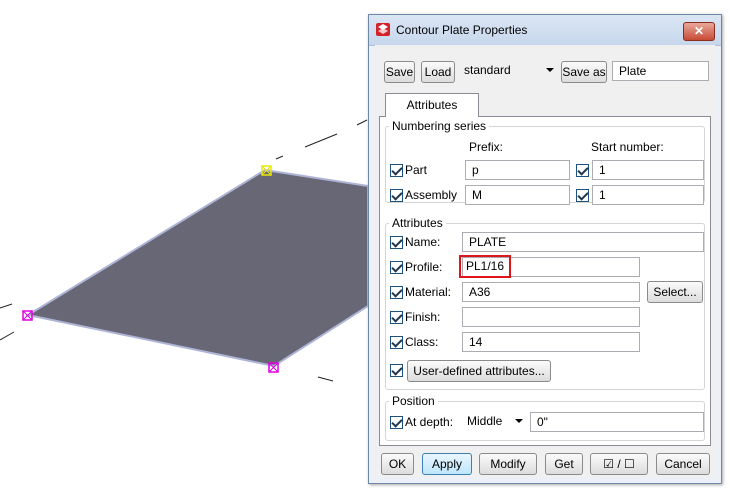 This screenshot has height=494, width=730. Describe the element at coordinates (648, 195) in the screenshot. I see `assembly-start-input: 1` at that location.